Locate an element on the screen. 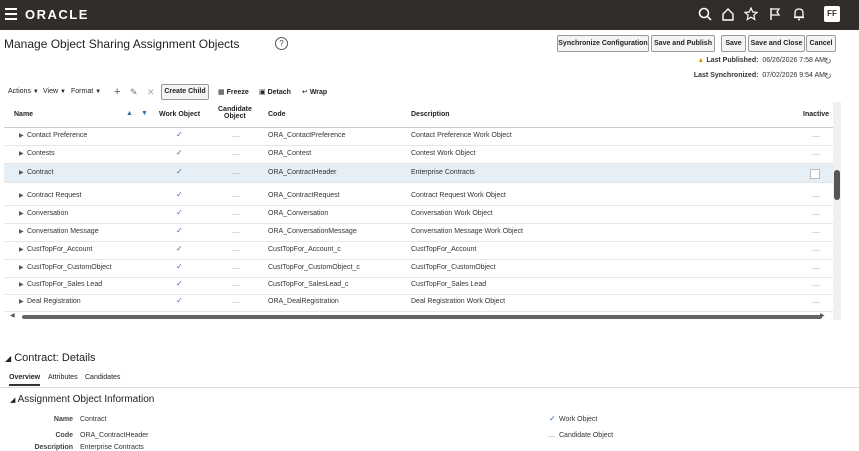 Image resolution: width=859 pixels, height=451 pixels. last-synchronized-info: Last Synchronized: 07/02/2026 9:54 AM is located at coordinates (759, 75).